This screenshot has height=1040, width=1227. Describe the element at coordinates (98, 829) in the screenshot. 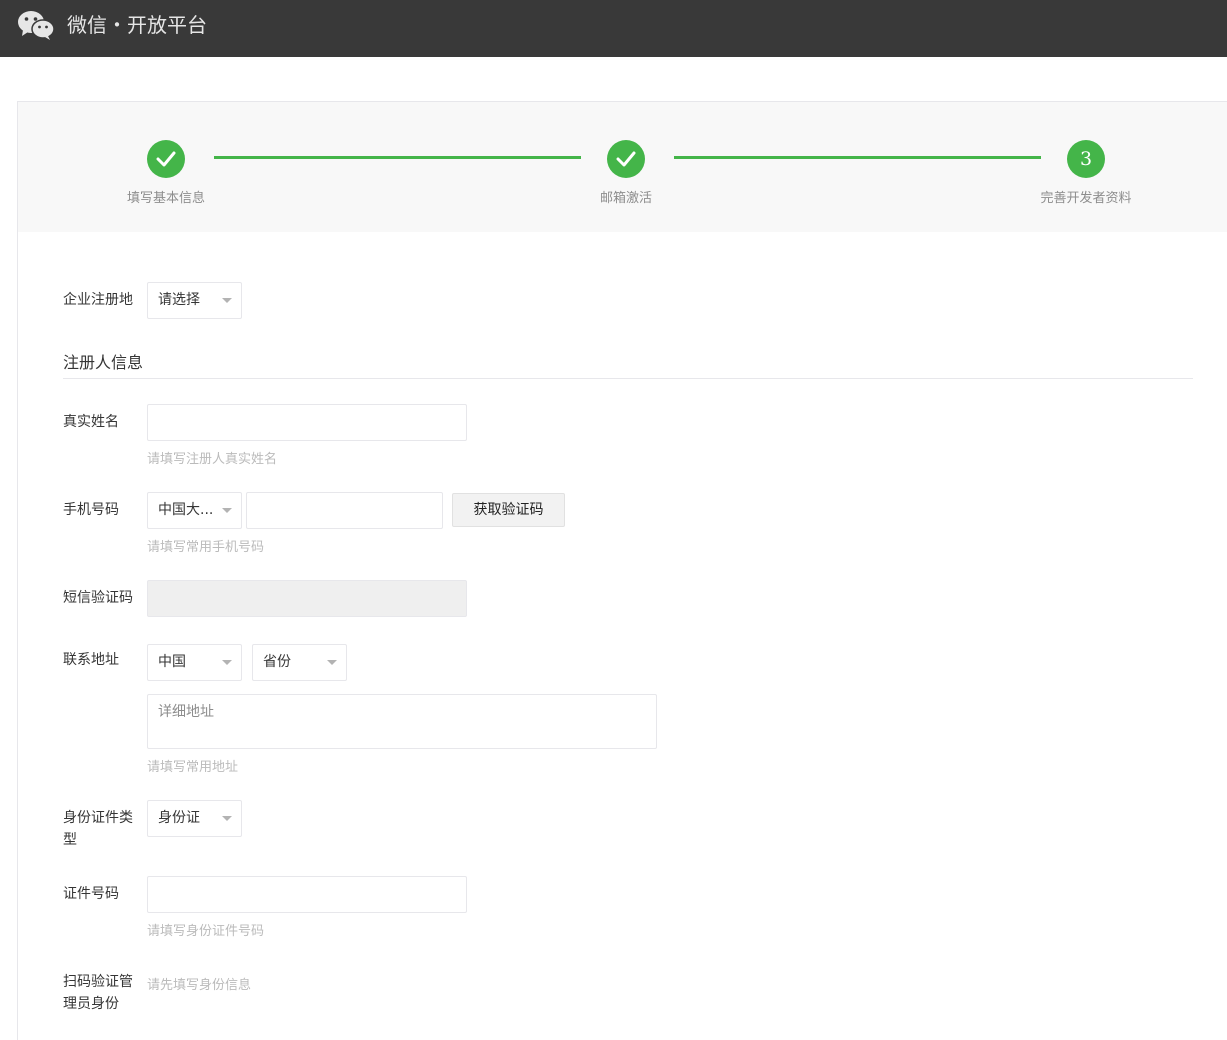

I see `id-type-label: 身份证件类型` at that location.